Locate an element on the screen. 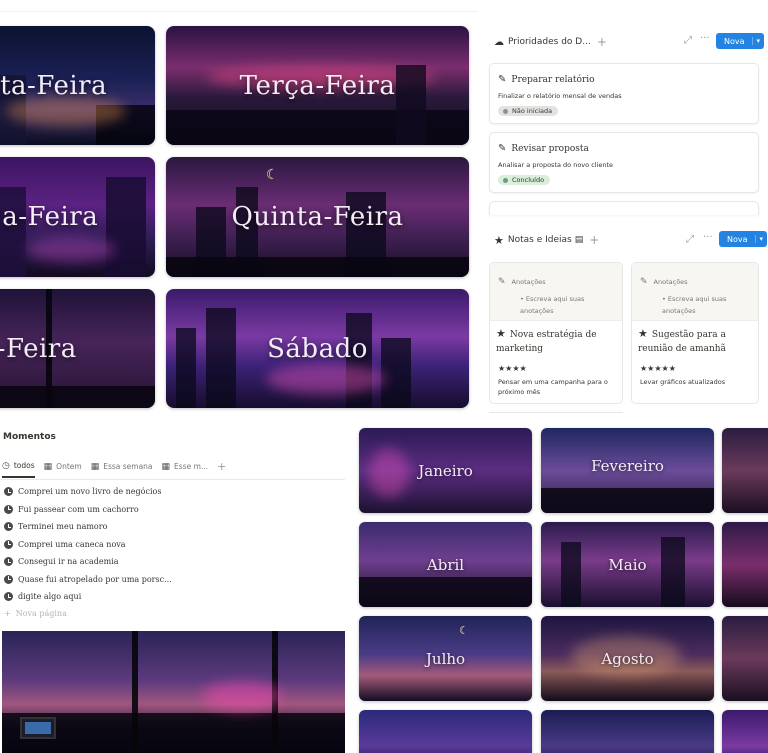  todo-icon: ☁ is located at coordinates (499, 42).